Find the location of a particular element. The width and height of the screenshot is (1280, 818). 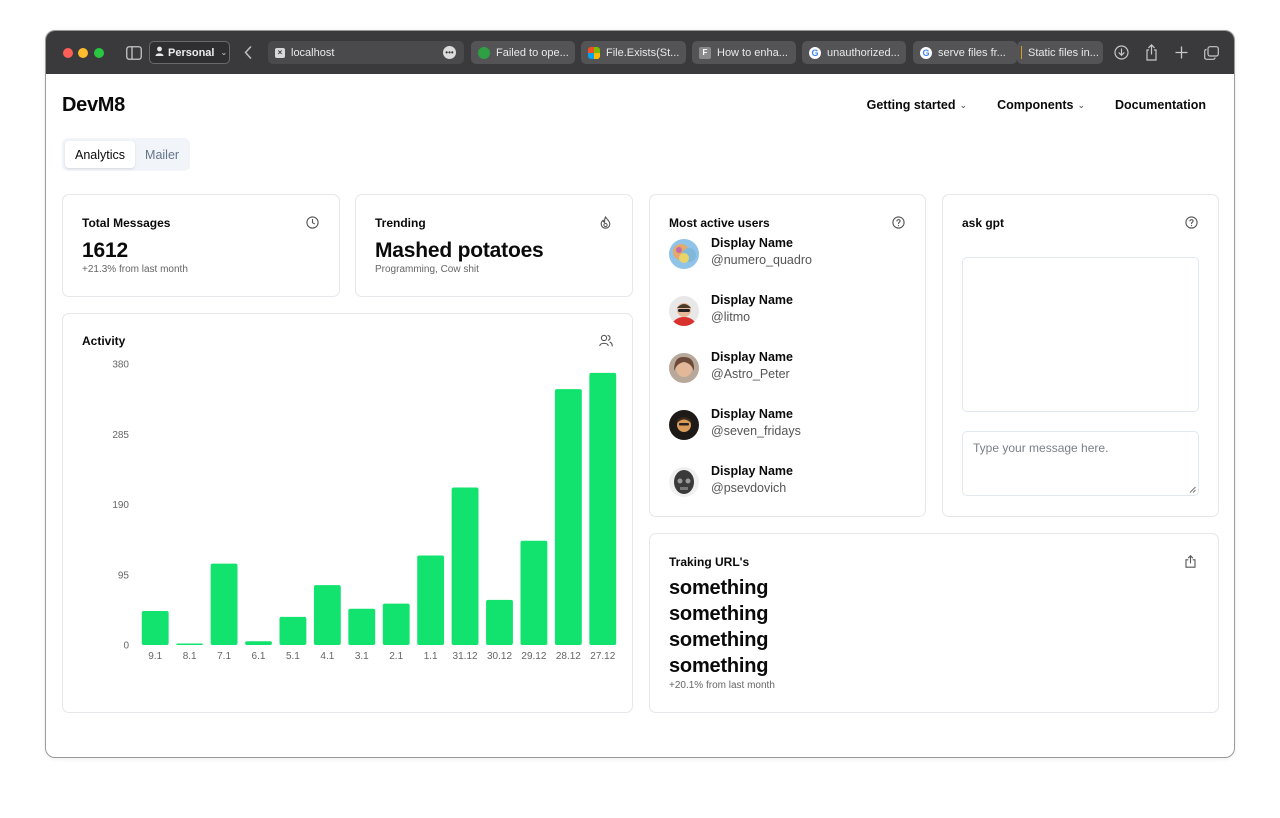

tab-localhost: × localhost ••• is located at coordinates (366, 52).